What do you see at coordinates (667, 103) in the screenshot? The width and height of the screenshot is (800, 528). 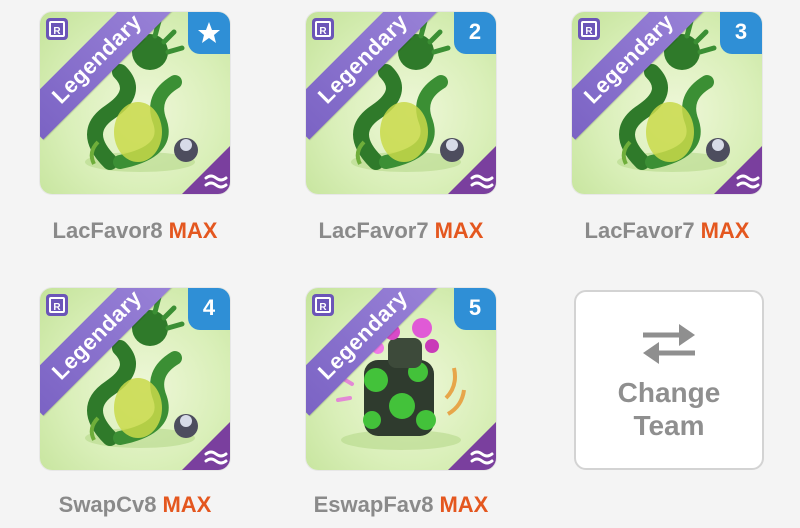 I see `monster-card-3: Legendary R 3` at bounding box center [667, 103].